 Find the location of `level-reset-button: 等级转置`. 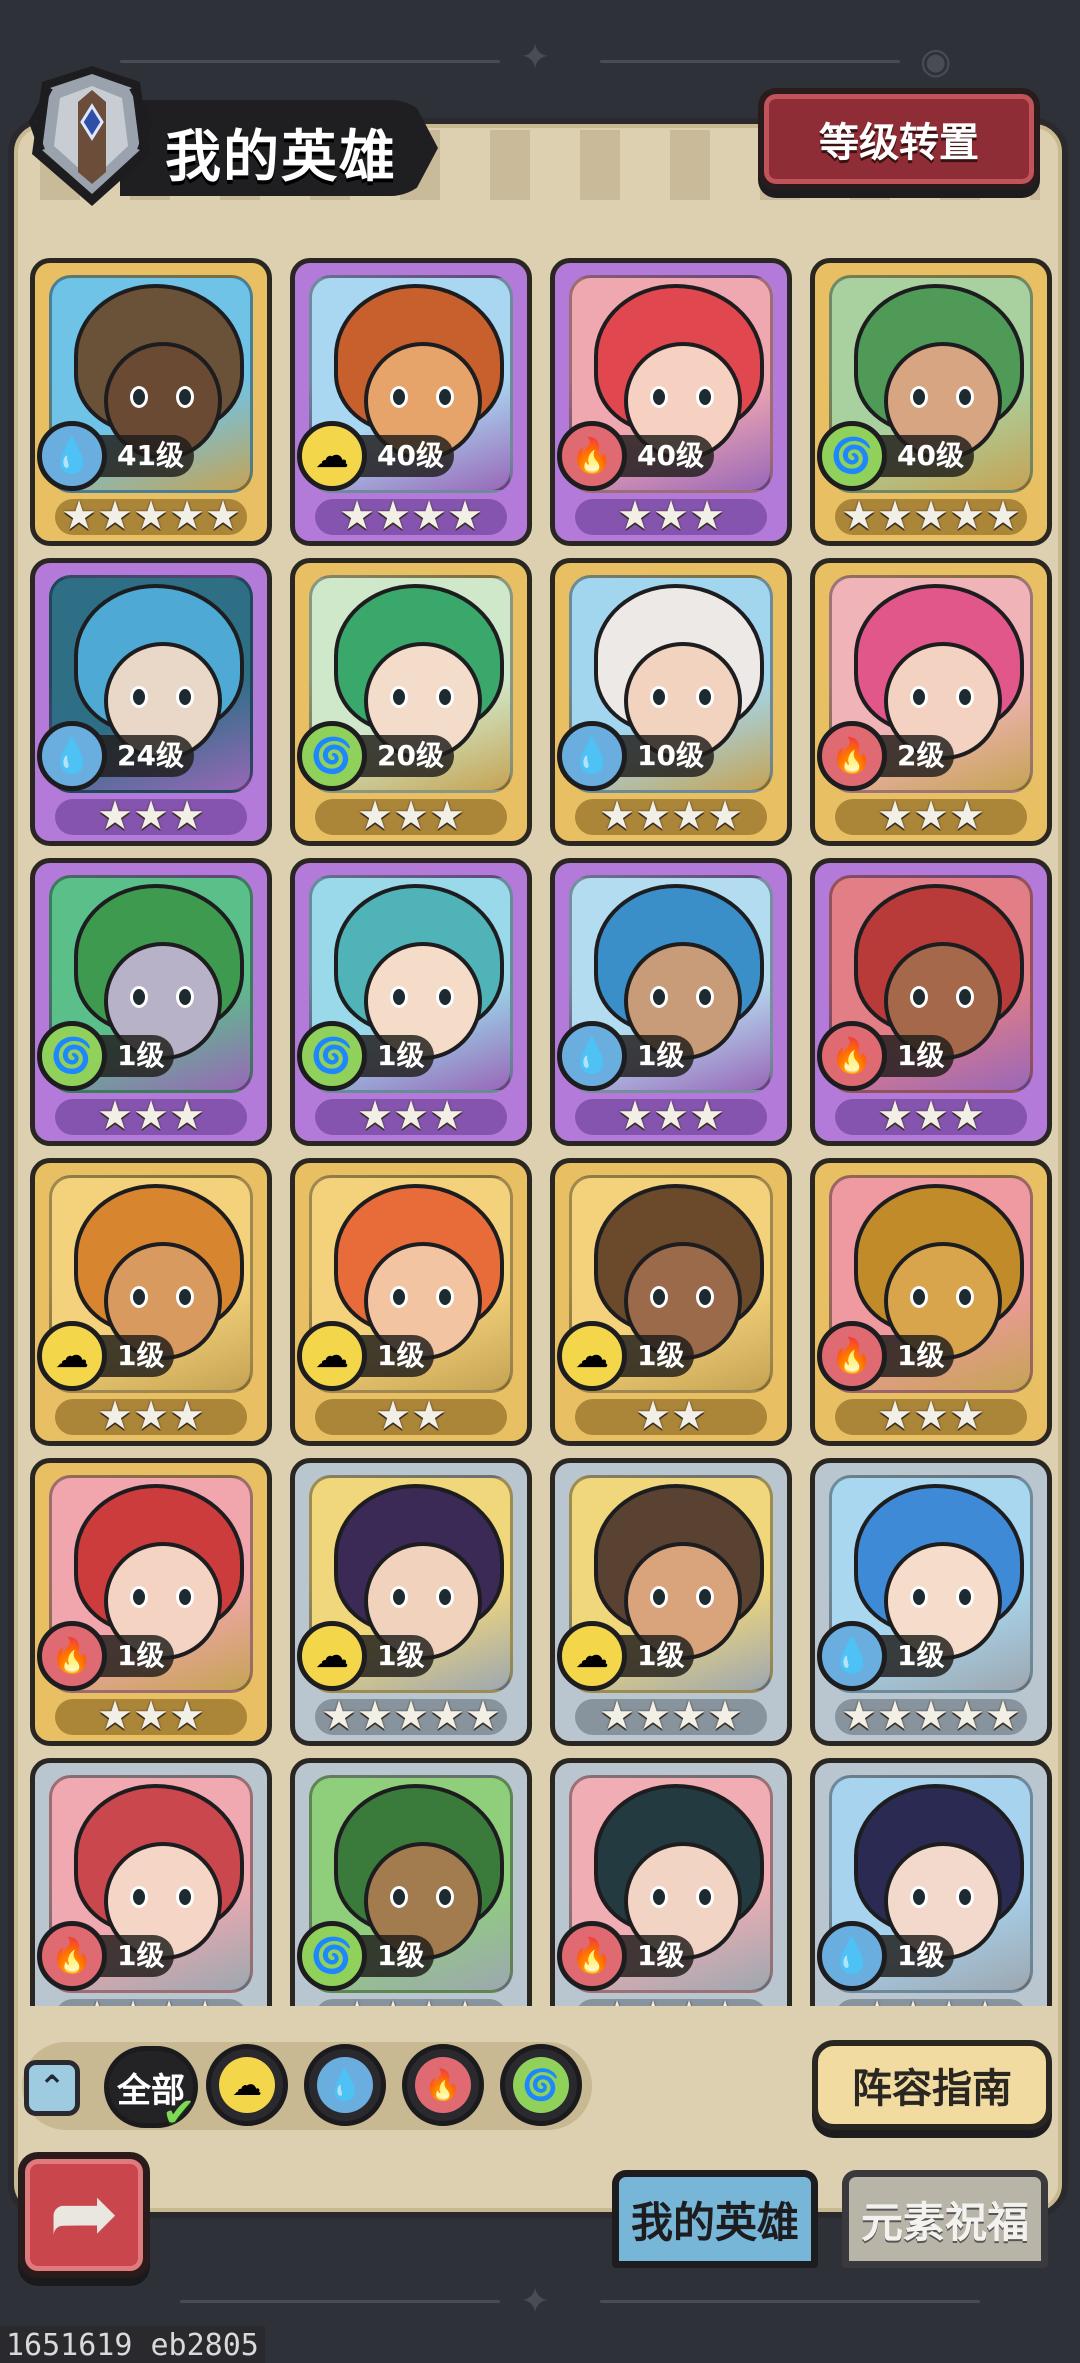

level-reset-button: 等级转置 is located at coordinates (899, 139).